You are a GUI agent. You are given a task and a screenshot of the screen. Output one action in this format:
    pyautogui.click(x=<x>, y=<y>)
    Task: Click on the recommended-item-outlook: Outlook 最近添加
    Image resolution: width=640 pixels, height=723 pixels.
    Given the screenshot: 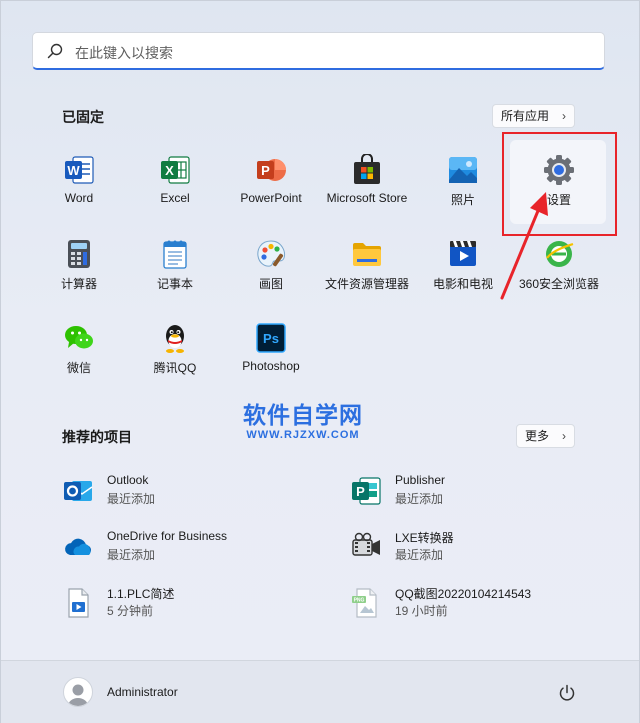 What is the action you would take?
    pyautogui.click(x=197, y=491)
    